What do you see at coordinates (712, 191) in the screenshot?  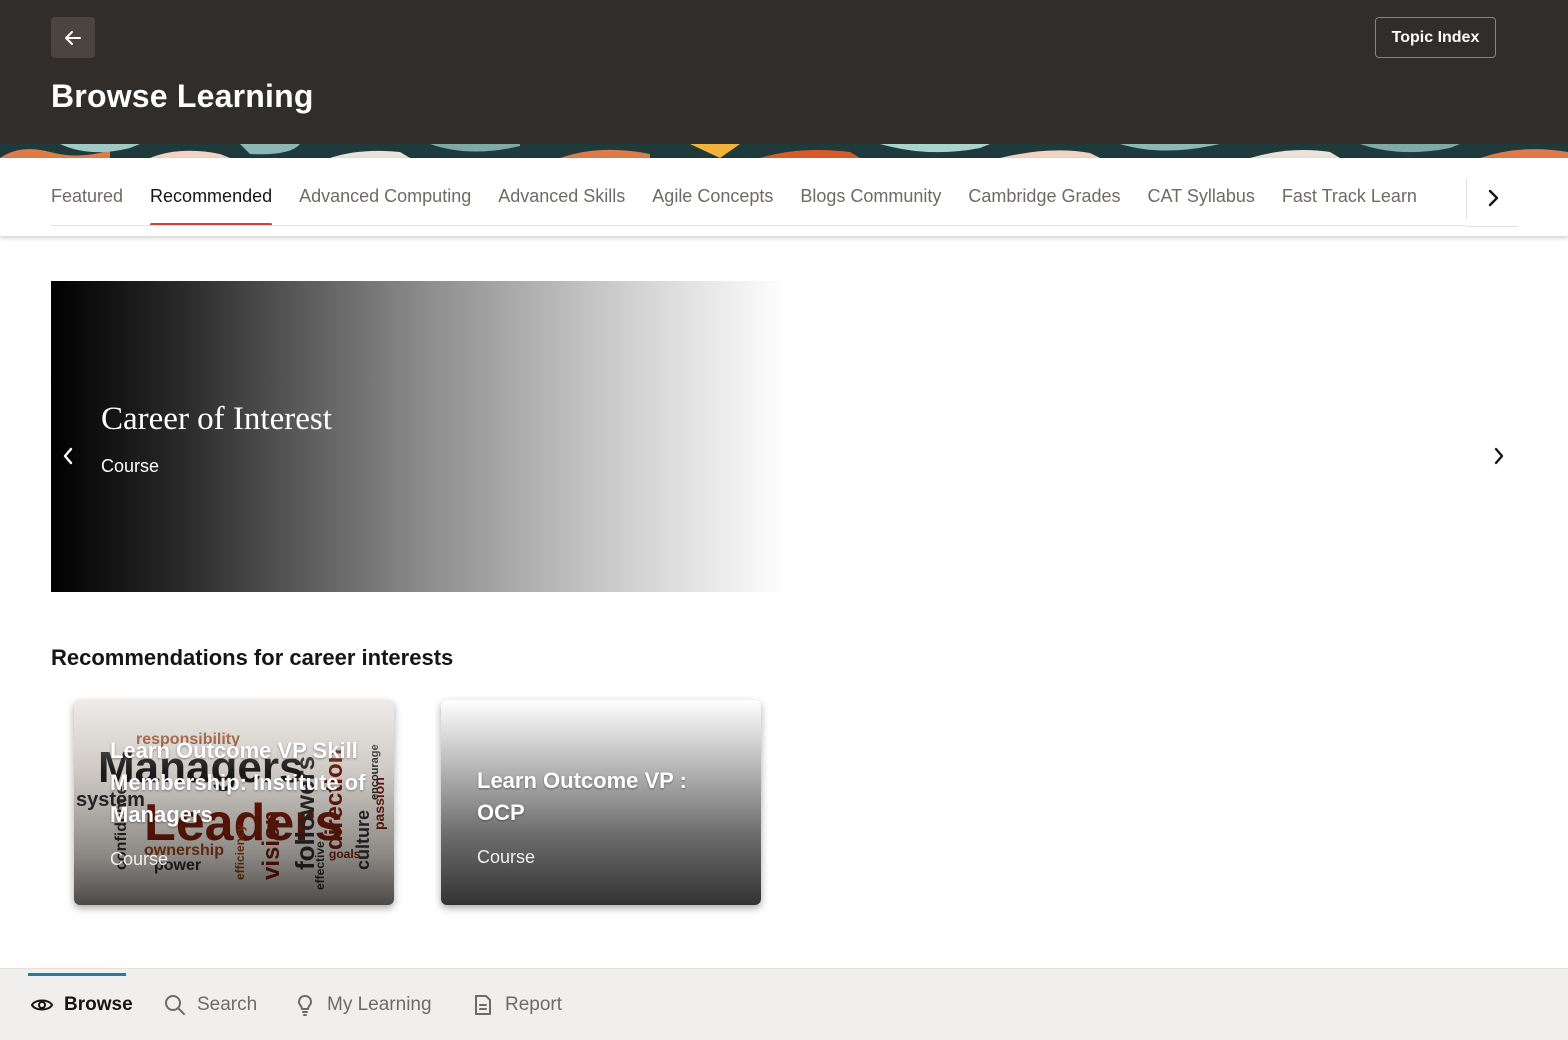 I see `tab-agile-concepts: Agile Concepts` at bounding box center [712, 191].